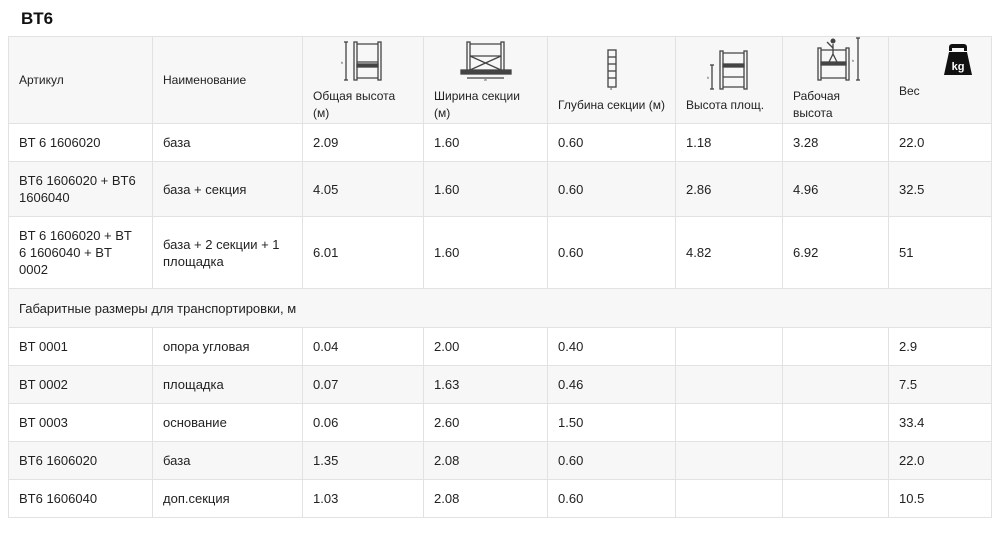 The image size is (1000, 535). Describe the element at coordinates (227, 252) in the screenshot. I see `cell-name: база + 2 секции + 1 площадка` at that location.